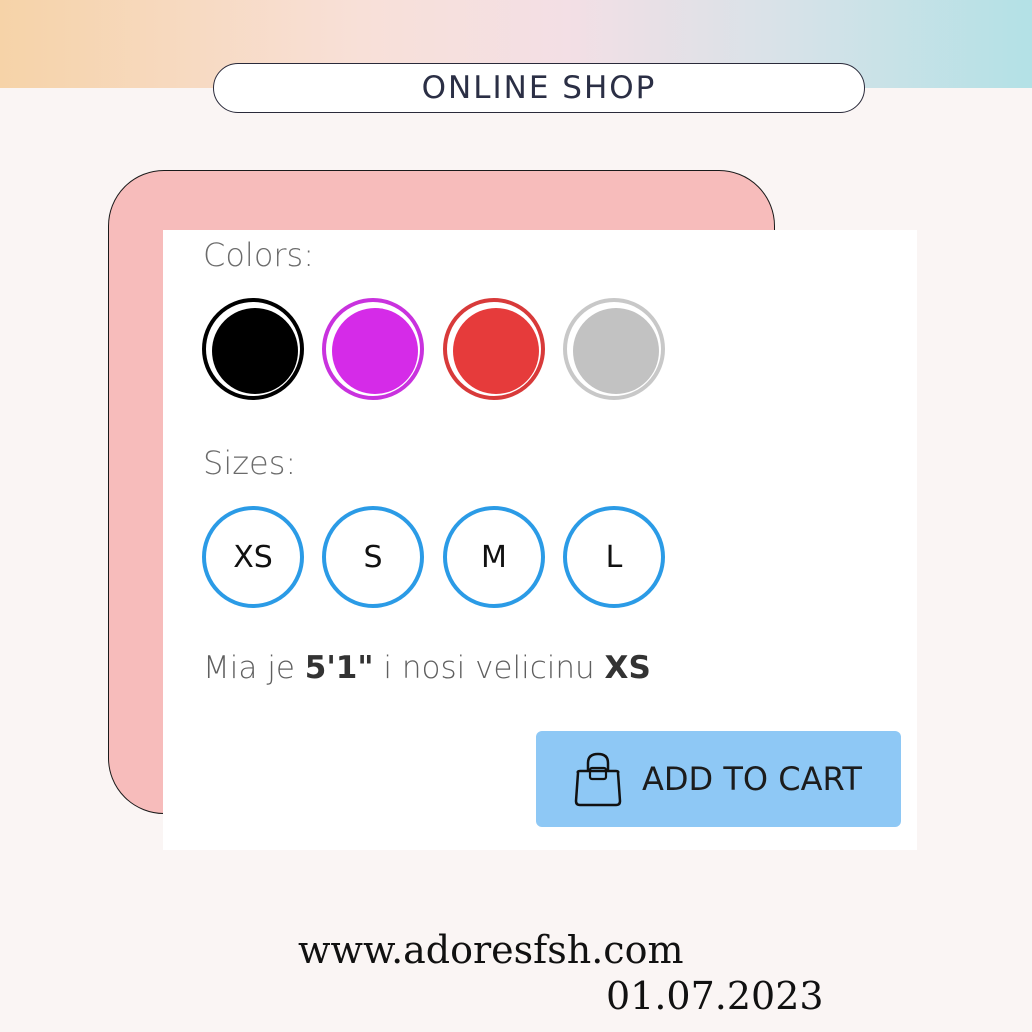  I want to click on add-to-cart-button: ADD TO CART, so click(718, 779).